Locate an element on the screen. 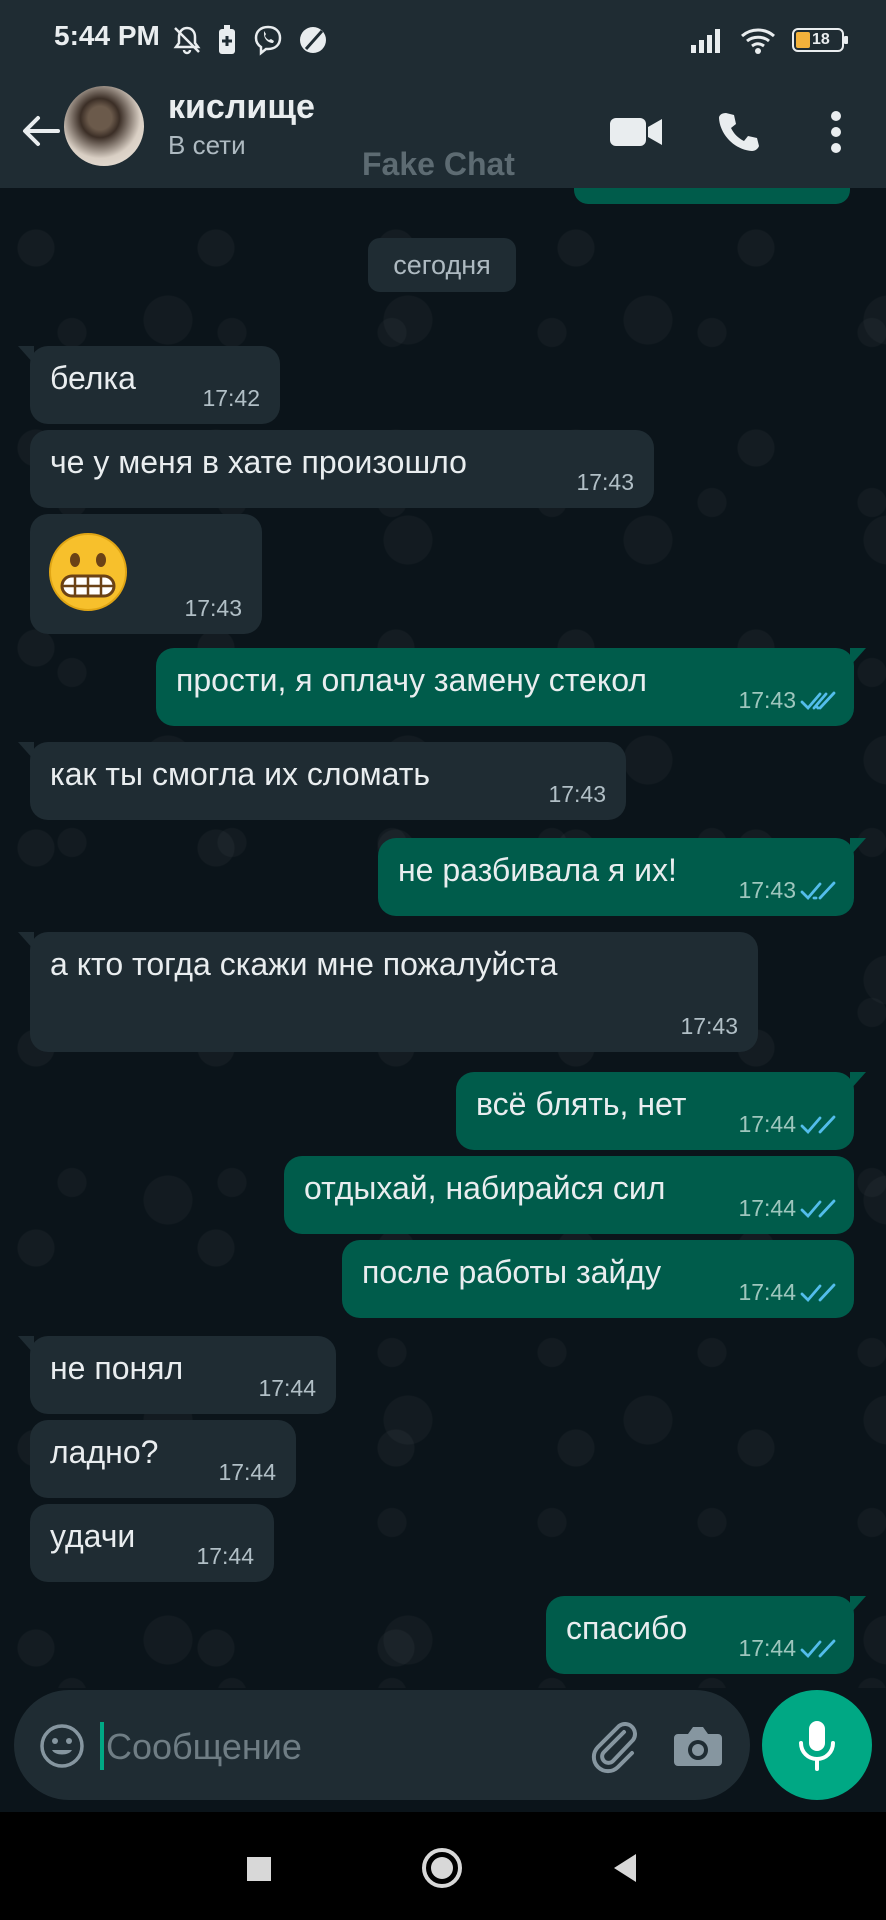 This screenshot has height=1920, width=886. video-call-icon is located at coordinates (636, 132).